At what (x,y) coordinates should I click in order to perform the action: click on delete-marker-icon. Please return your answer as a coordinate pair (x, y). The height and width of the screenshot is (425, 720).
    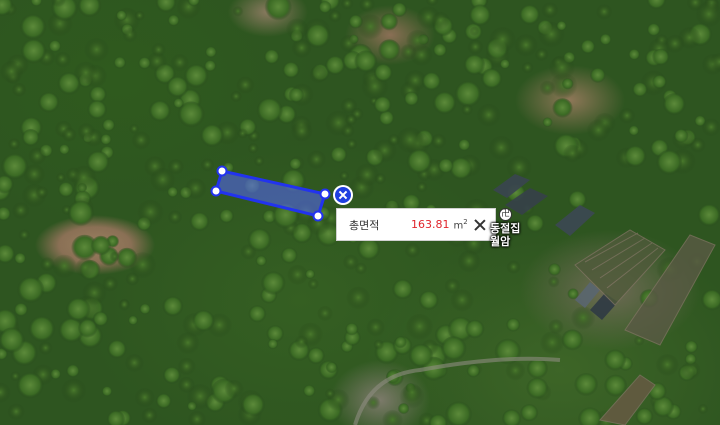
    Looking at the image, I should click on (343, 195).